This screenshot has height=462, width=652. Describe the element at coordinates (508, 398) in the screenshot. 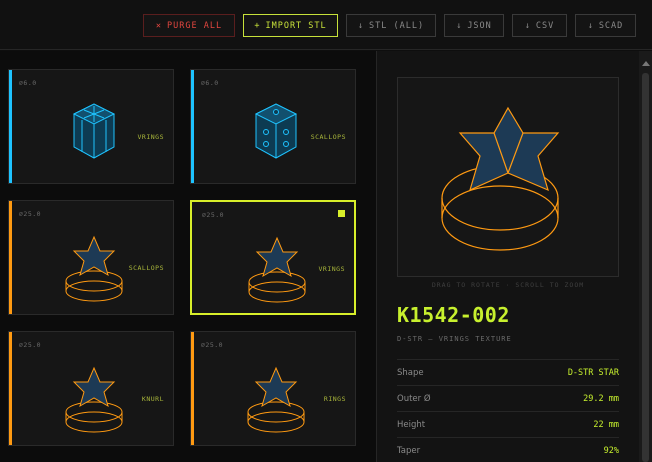

I see `property-row: Outer Ø 29.2 mm` at that location.